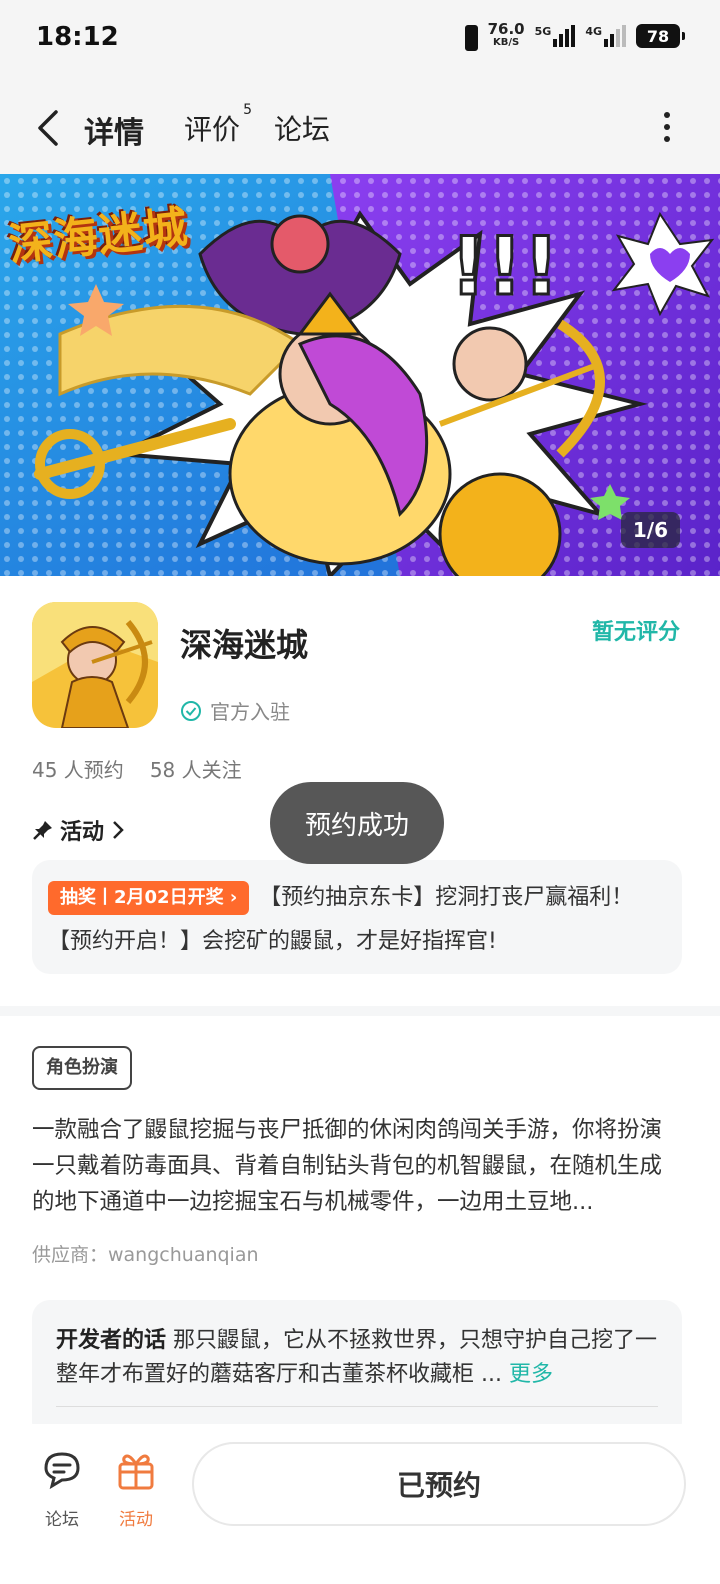 The height and width of the screenshot is (1584, 720). I want to click on tab-detail: 详情, so click(116, 130).